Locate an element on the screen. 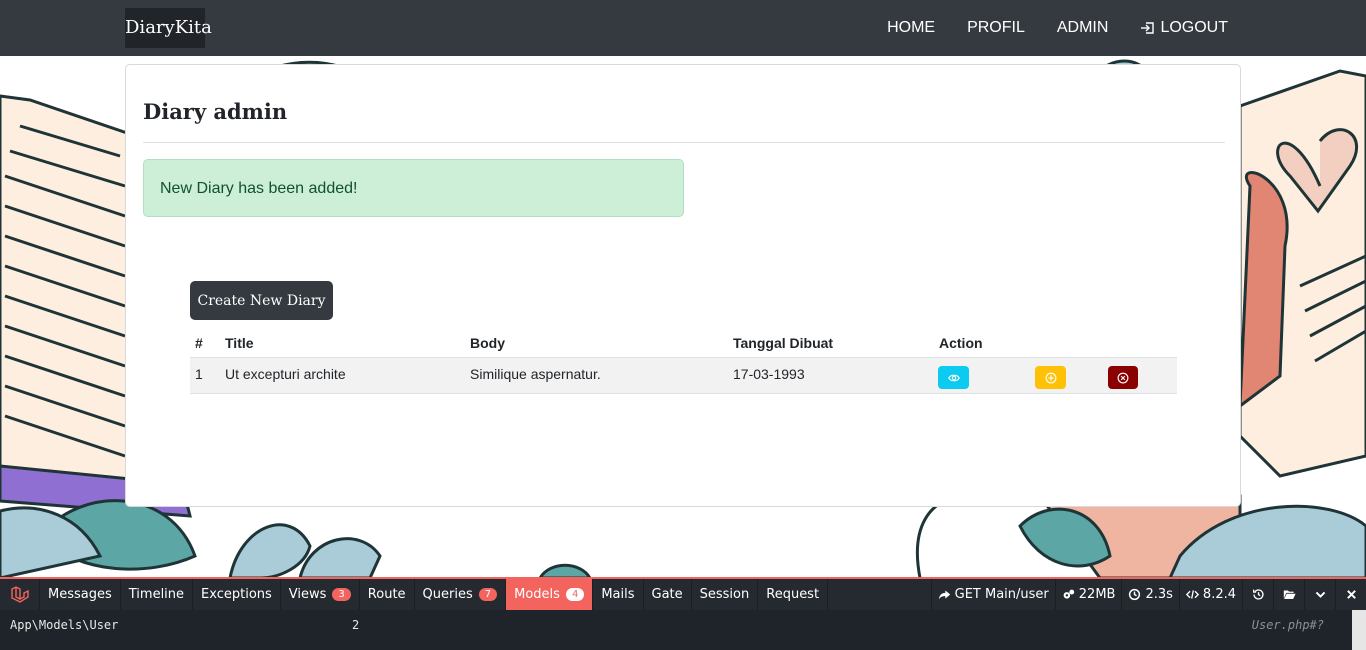 The height and width of the screenshot is (650, 1366). tab-label: Exceptions is located at coordinates (236, 594).